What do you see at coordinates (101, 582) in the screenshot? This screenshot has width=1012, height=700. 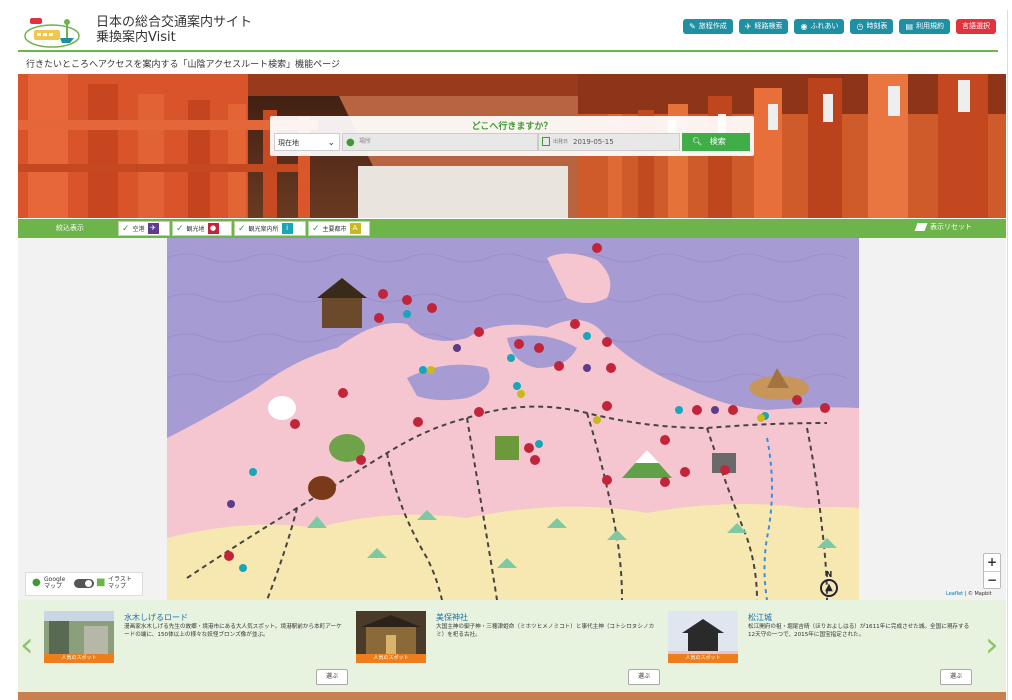 I see `illustration-map-icon: ■` at bounding box center [101, 582].